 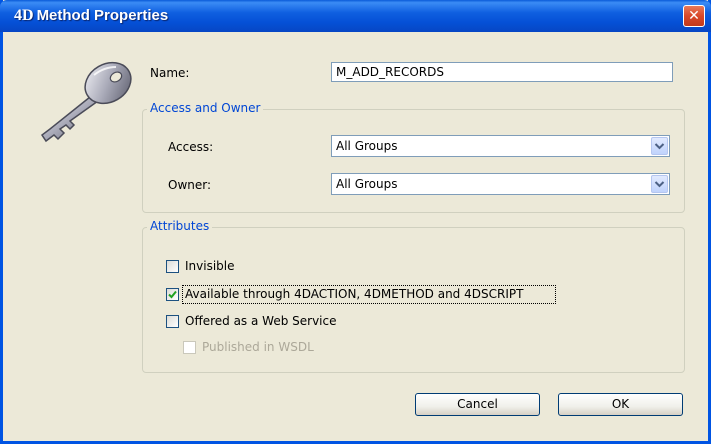 What do you see at coordinates (210, 266) in the screenshot?
I see `invisible-label: Invisible` at bounding box center [210, 266].